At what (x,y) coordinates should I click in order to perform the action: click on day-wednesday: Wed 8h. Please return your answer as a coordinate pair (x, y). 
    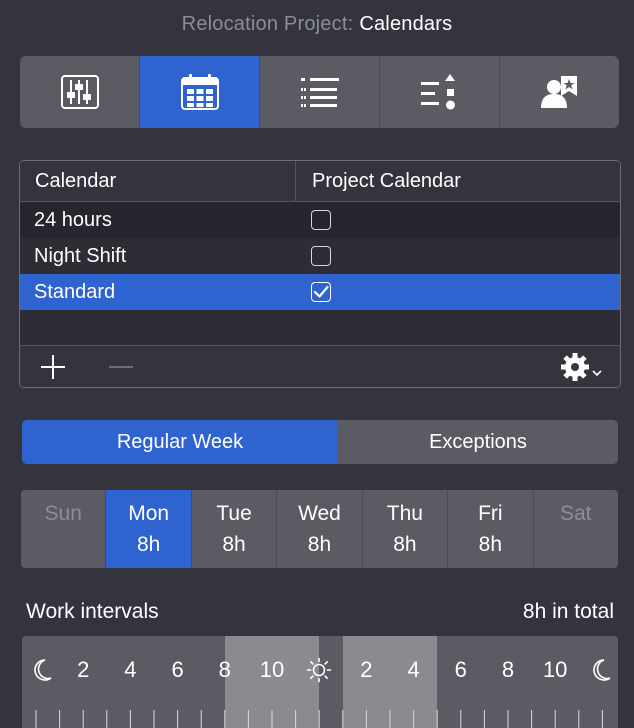
    Looking at the image, I should click on (320, 529).